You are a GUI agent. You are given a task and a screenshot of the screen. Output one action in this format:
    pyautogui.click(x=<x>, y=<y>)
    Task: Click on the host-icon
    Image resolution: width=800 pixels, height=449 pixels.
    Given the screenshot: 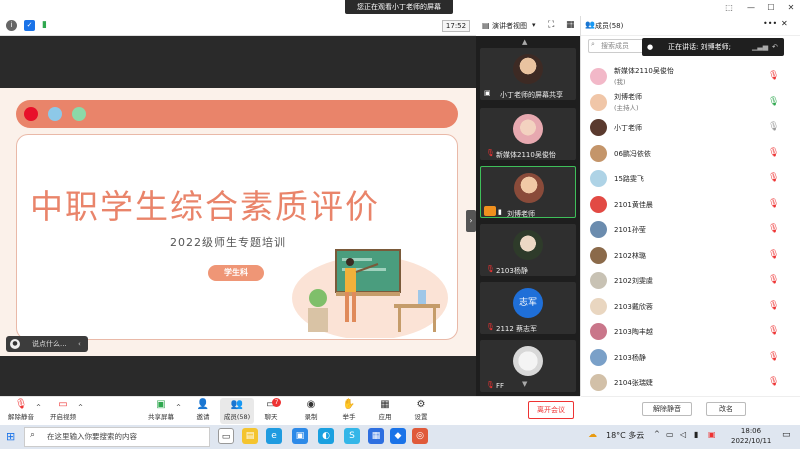 What is the action you would take?
    pyautogui.click(x=490, y=211)
    